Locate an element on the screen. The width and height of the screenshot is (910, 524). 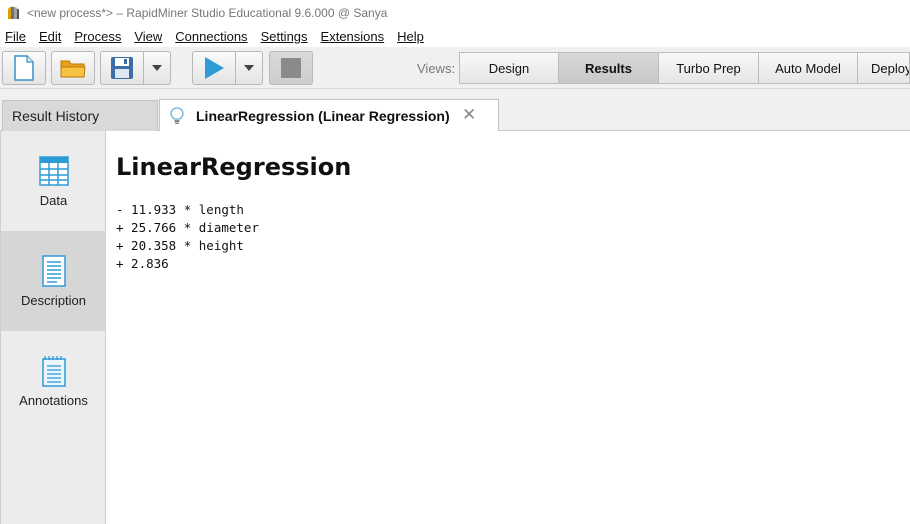
menu-help: Help is located at coordinates (410, 36).